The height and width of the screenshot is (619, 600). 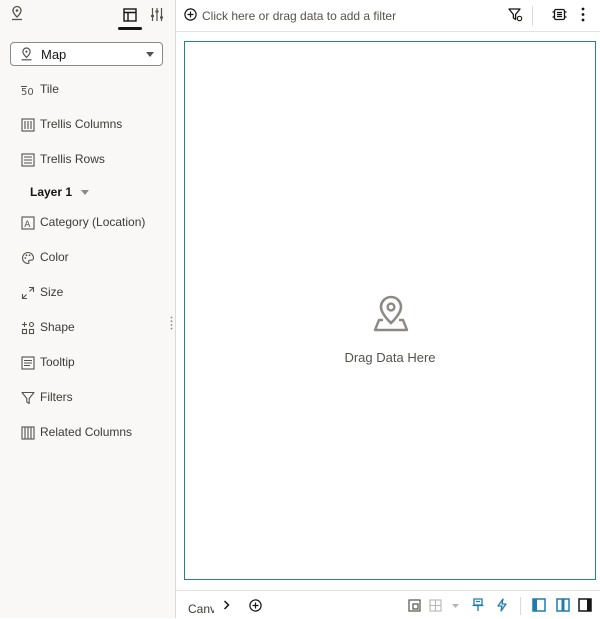 What do you see at coordinates (54, 54) in the screenshot?
I see `viz-type-label: Map` at bounding box center [54, 54].